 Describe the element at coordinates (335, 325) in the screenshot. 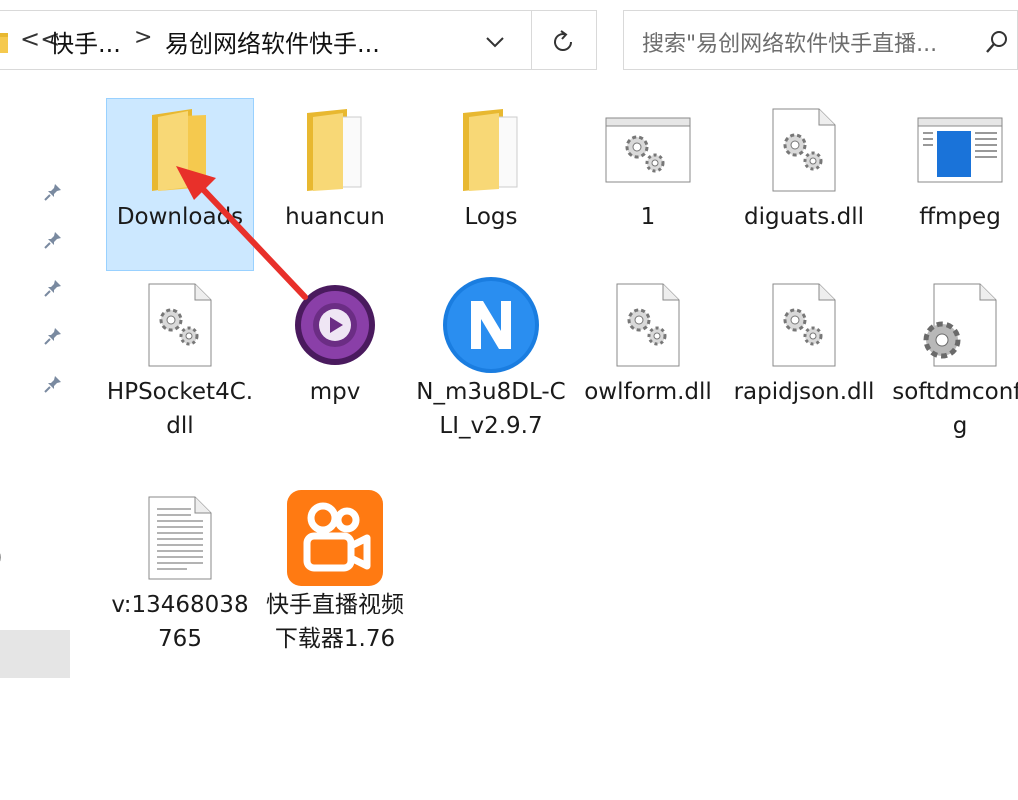

I see `mpv-icon` at that location.